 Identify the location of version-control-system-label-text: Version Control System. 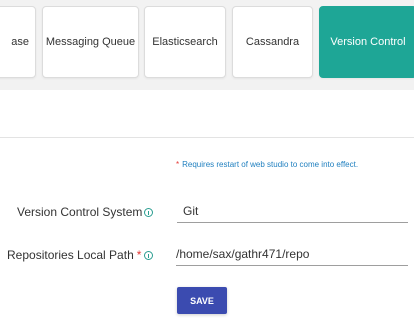
(80, 212).